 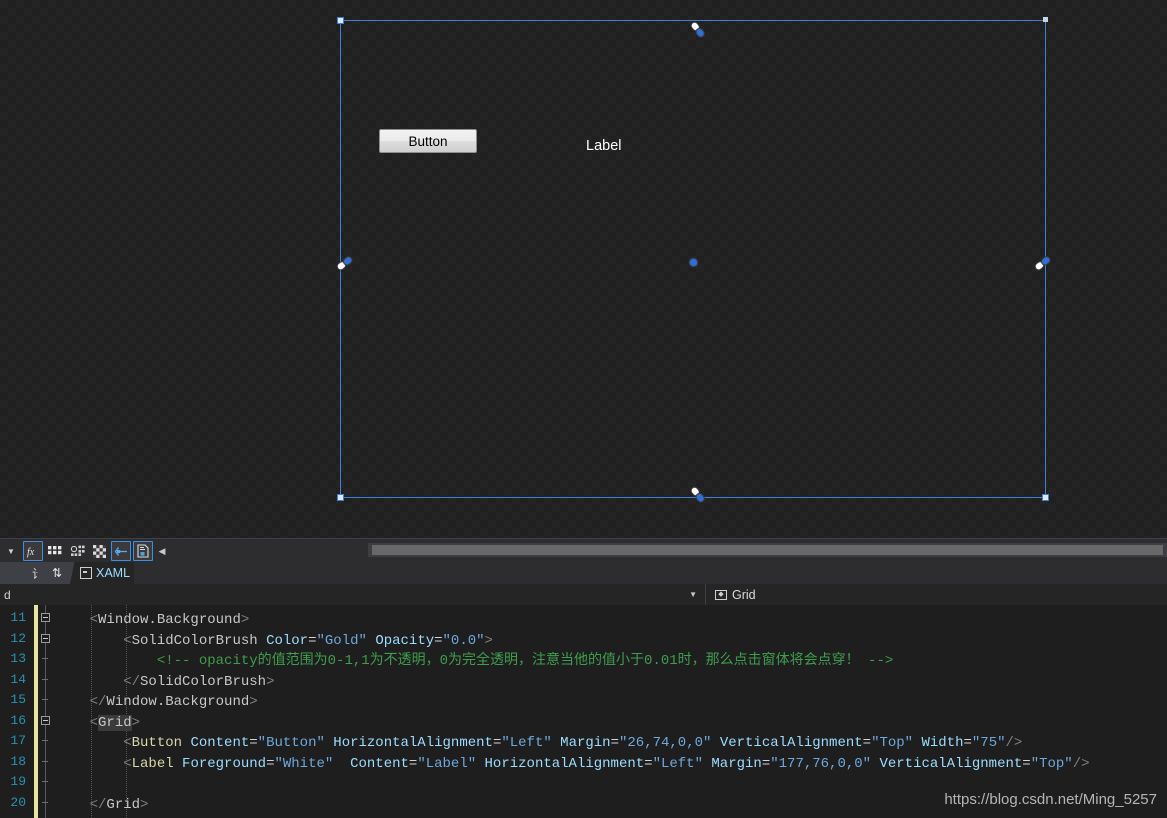 I want to click on code-token: "White", so click(x=304, y=763).